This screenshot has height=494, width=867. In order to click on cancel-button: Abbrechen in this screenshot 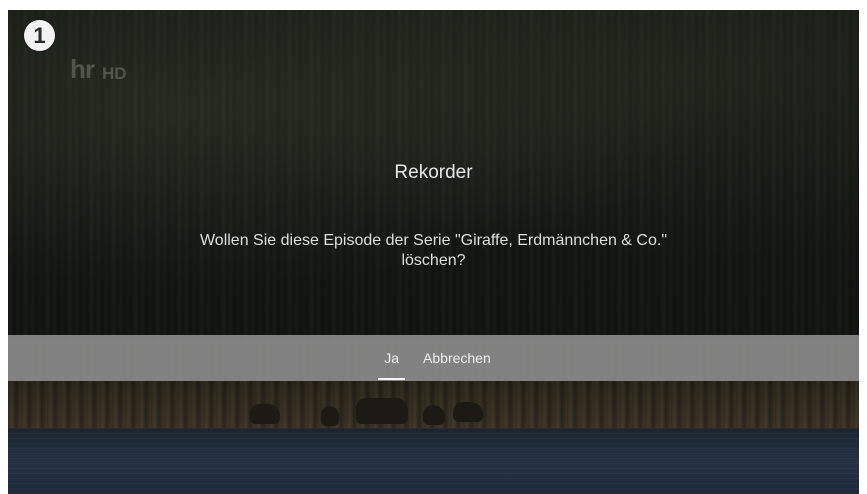, I will do `click(457, 358)`.